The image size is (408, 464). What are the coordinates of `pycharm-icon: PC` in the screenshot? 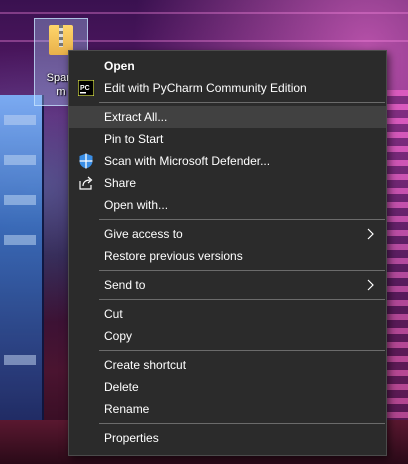 It's located at (86, 88).